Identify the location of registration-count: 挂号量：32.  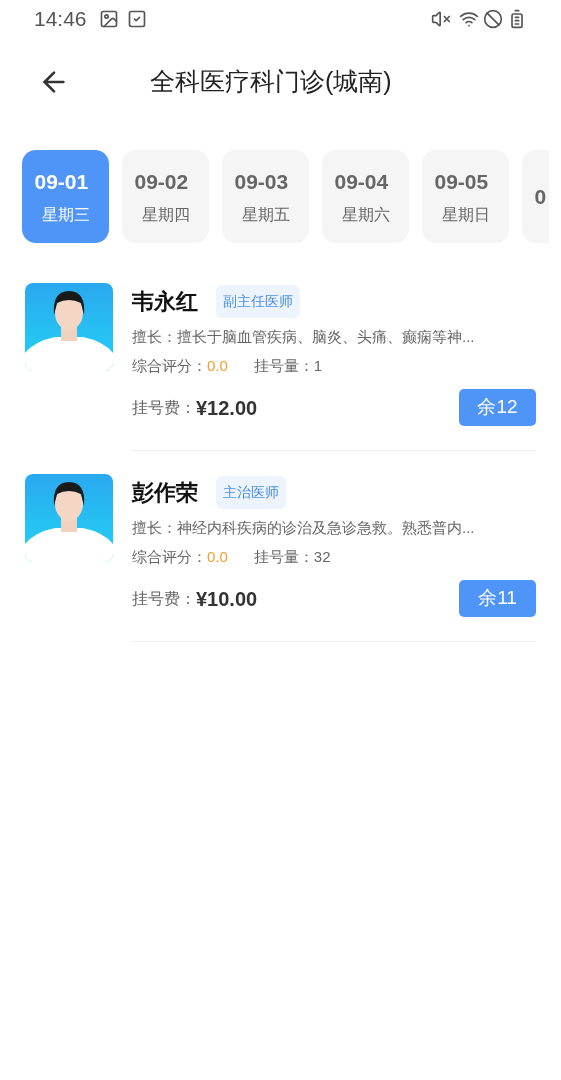
(292, 556).